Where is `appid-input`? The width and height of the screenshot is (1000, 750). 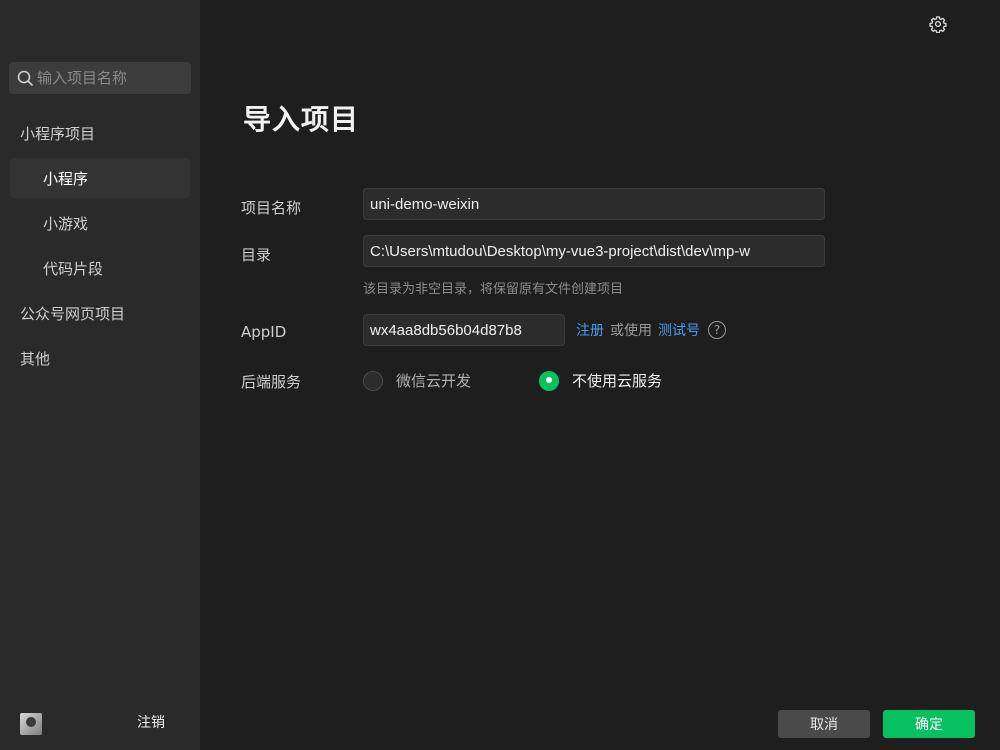
appid-input is located at coordinates (464, 330).